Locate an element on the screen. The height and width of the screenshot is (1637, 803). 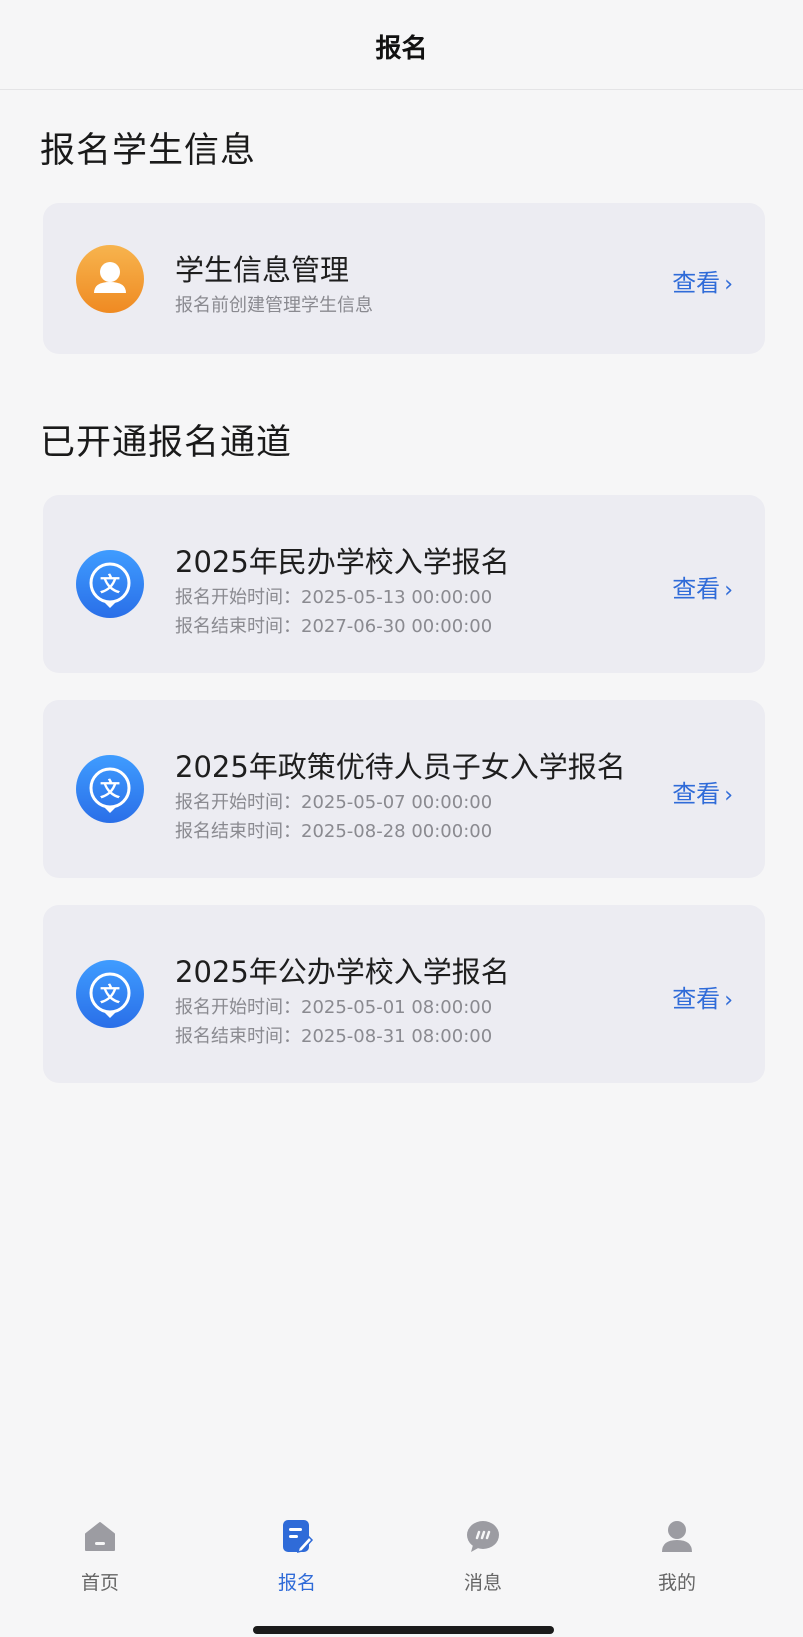
tab-mine: 我的 is located at coordinates (677, 1556).